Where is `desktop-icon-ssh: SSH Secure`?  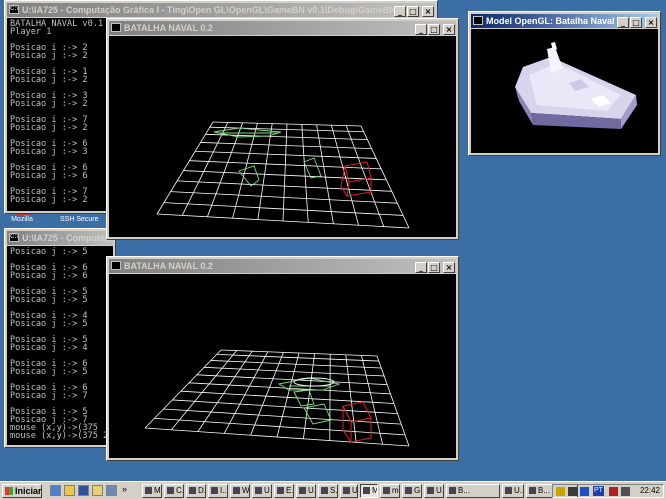 desktop-icon-ssh: SSH Secure is located at coordinates (84, 219).